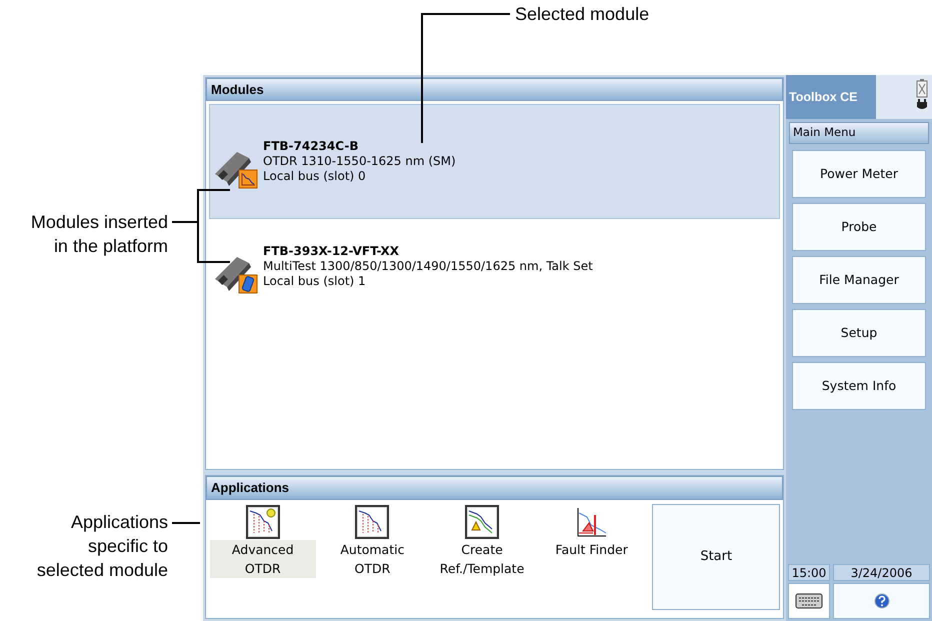 The image size is (932, 621). I want to click on module-name: FTB-393X-12-VFT-XX, so click(331, 251).